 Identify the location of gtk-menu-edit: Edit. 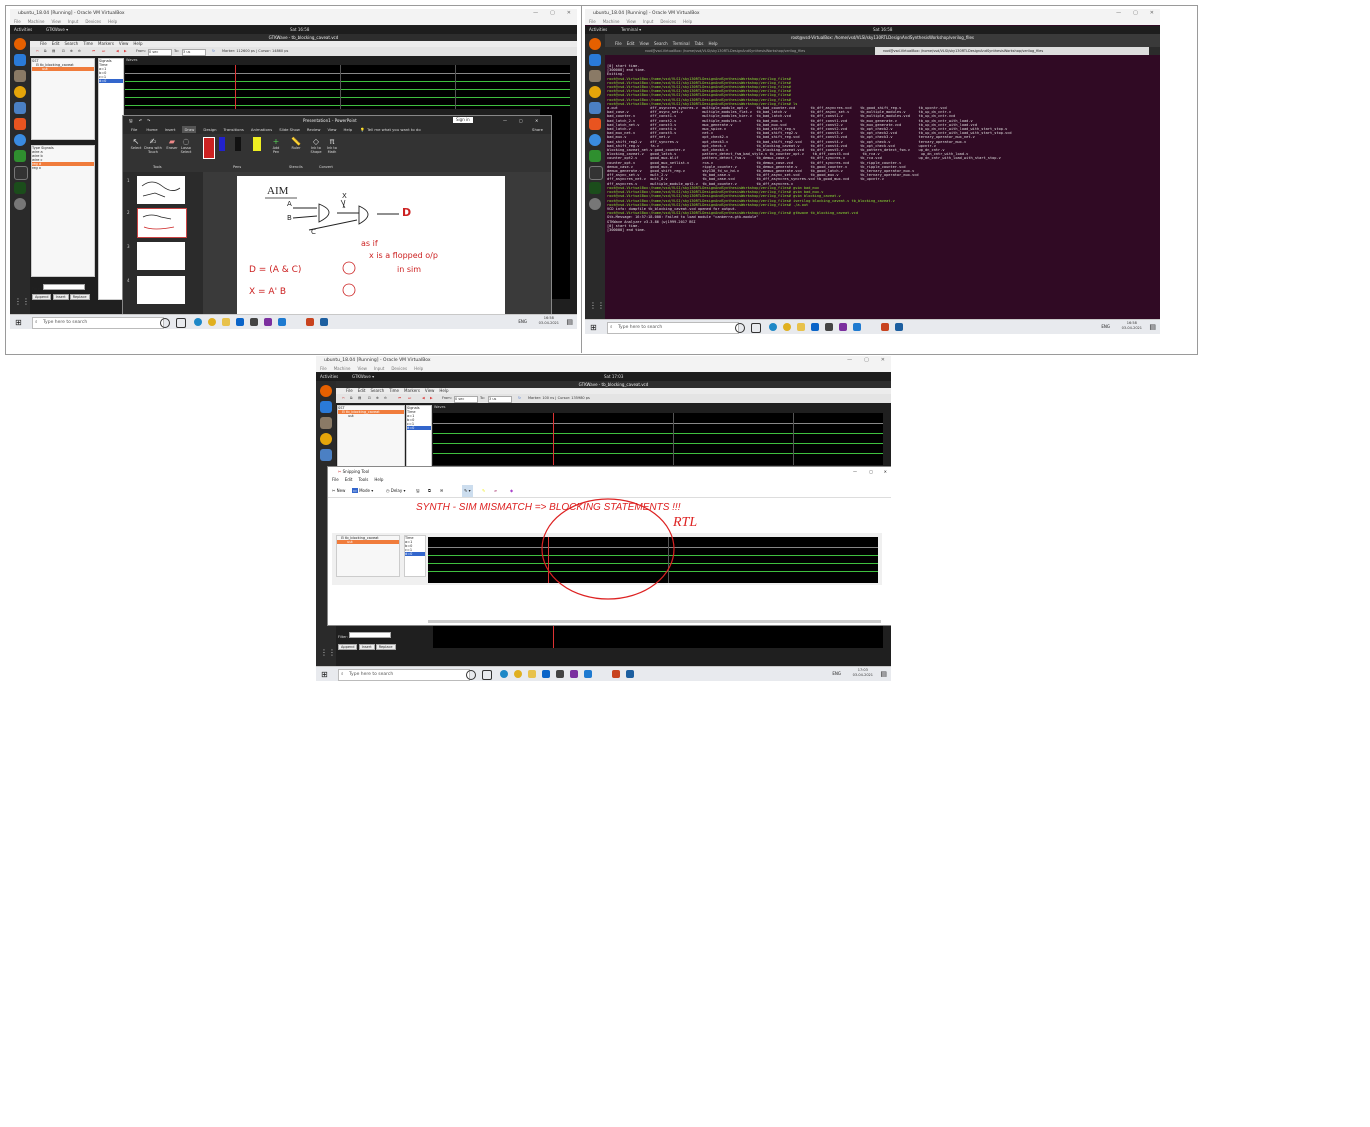
(362, 390).